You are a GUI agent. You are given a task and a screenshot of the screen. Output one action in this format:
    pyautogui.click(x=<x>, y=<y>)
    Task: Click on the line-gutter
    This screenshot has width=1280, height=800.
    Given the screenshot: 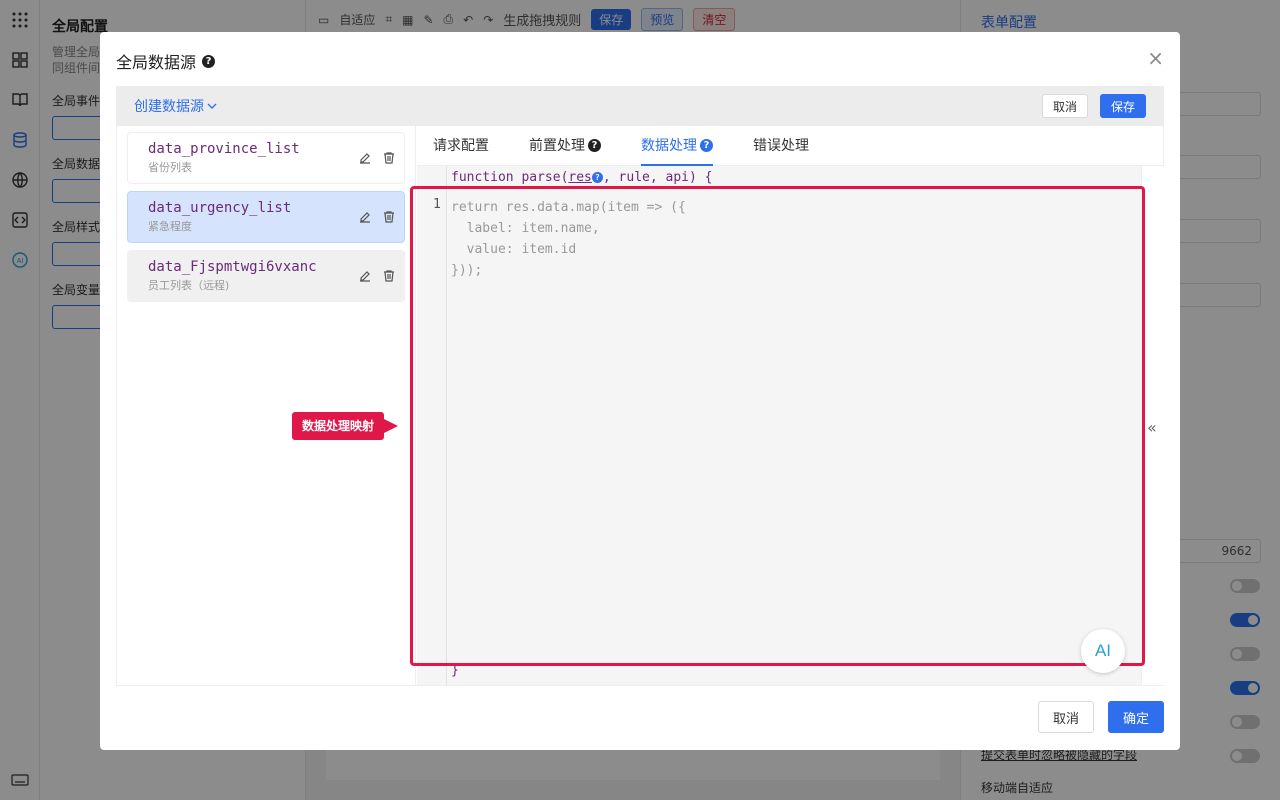 What is the action you would take?
    pyautogui.click(x=432, y=425)
    